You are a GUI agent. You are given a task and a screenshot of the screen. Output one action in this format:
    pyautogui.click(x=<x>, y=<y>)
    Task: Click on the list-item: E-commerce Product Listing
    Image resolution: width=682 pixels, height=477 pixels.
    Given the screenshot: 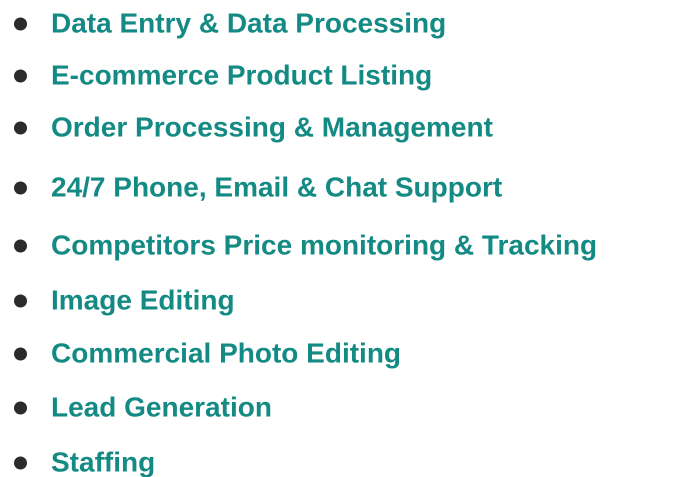 What is the action you would take?
    pyautogui.click(x=341, y=76)
    